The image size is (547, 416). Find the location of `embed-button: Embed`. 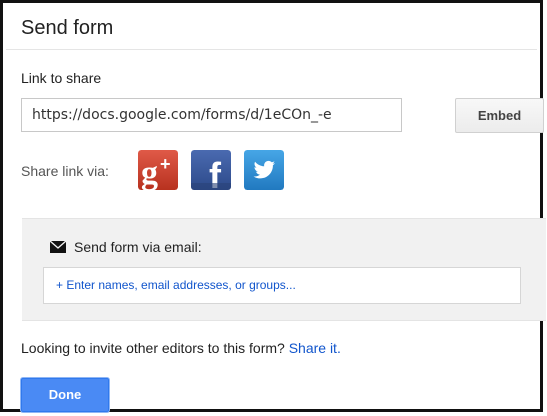

embed-button: Embed is located at coordinates (499, 115).